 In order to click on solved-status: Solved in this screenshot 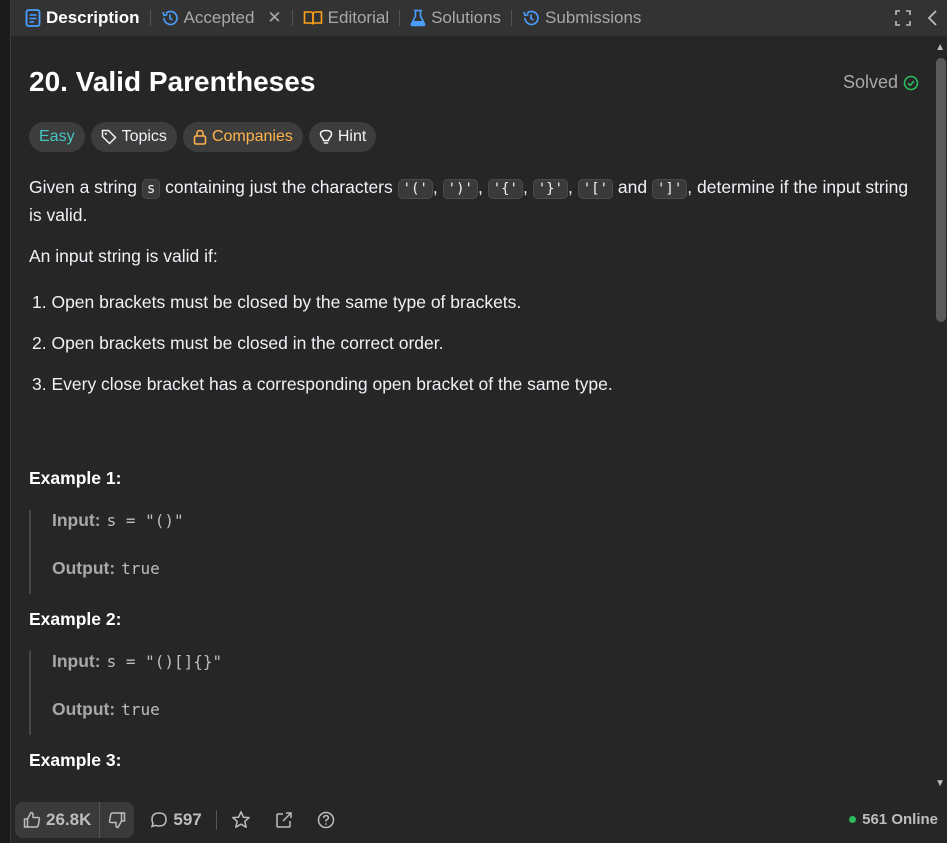, I will do `click(881, 82)`.